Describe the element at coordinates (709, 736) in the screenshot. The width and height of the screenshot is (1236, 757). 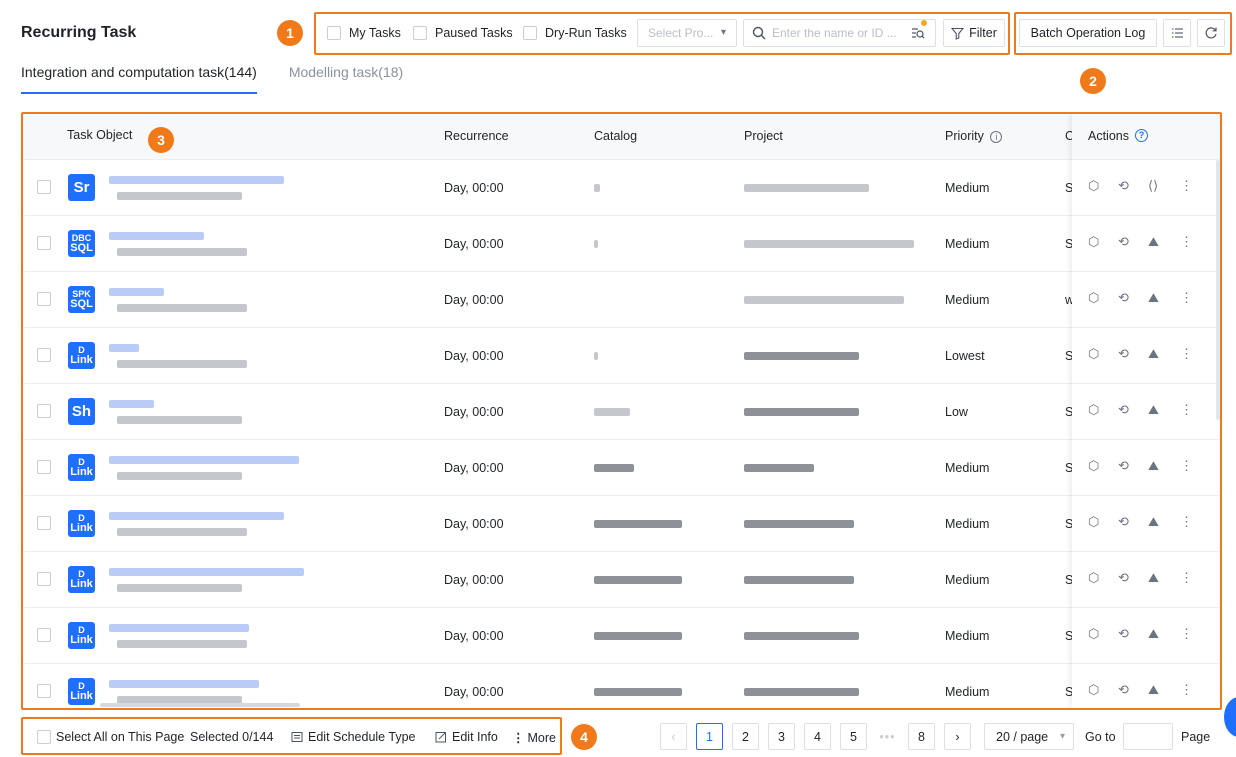
I see `page-1: 1` at that location.